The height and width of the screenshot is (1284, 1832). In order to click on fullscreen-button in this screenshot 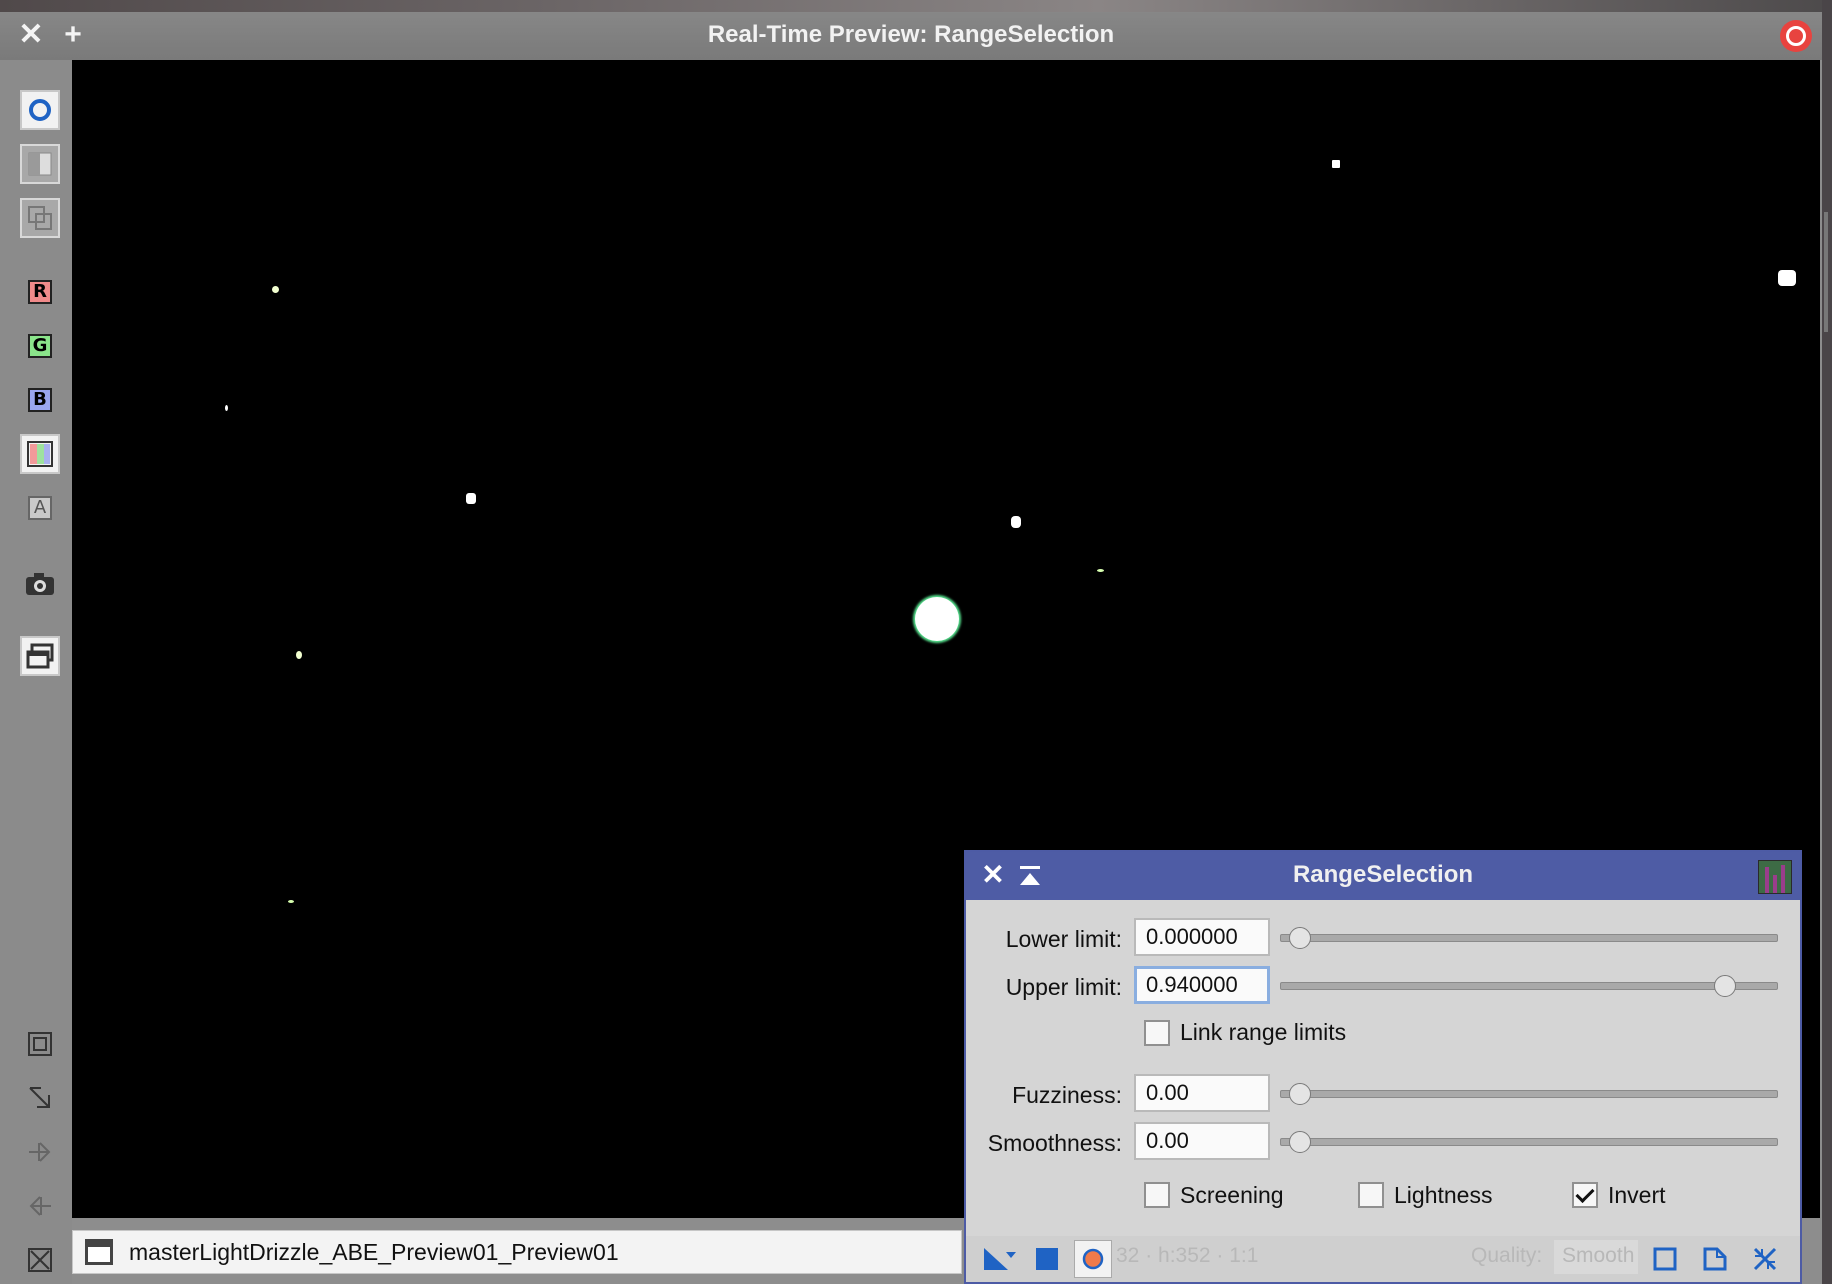, I will do `click(40, 1260)`.